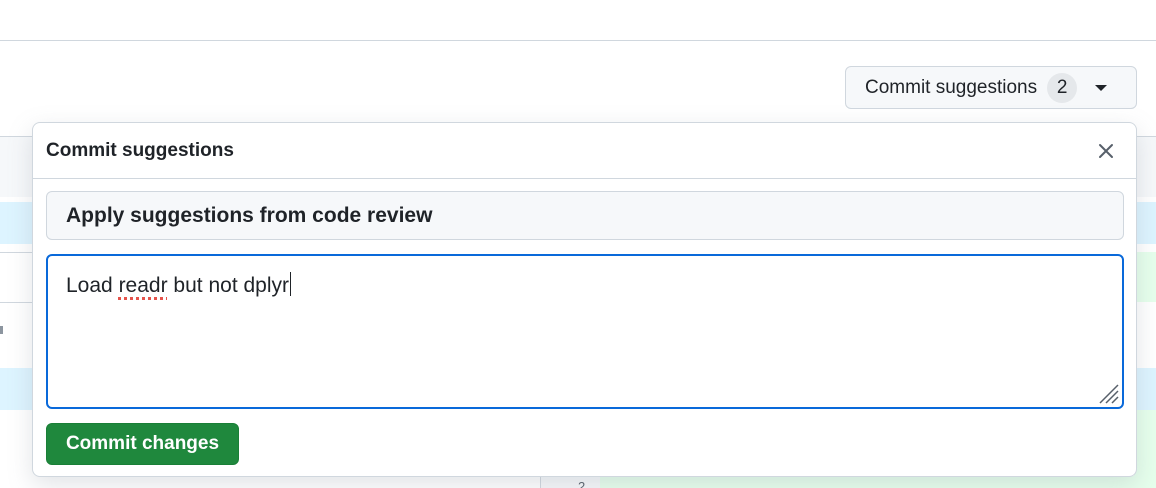 The image size is (1156, 488). I want to click on diff-line-number-gutter, so click(570, 482).